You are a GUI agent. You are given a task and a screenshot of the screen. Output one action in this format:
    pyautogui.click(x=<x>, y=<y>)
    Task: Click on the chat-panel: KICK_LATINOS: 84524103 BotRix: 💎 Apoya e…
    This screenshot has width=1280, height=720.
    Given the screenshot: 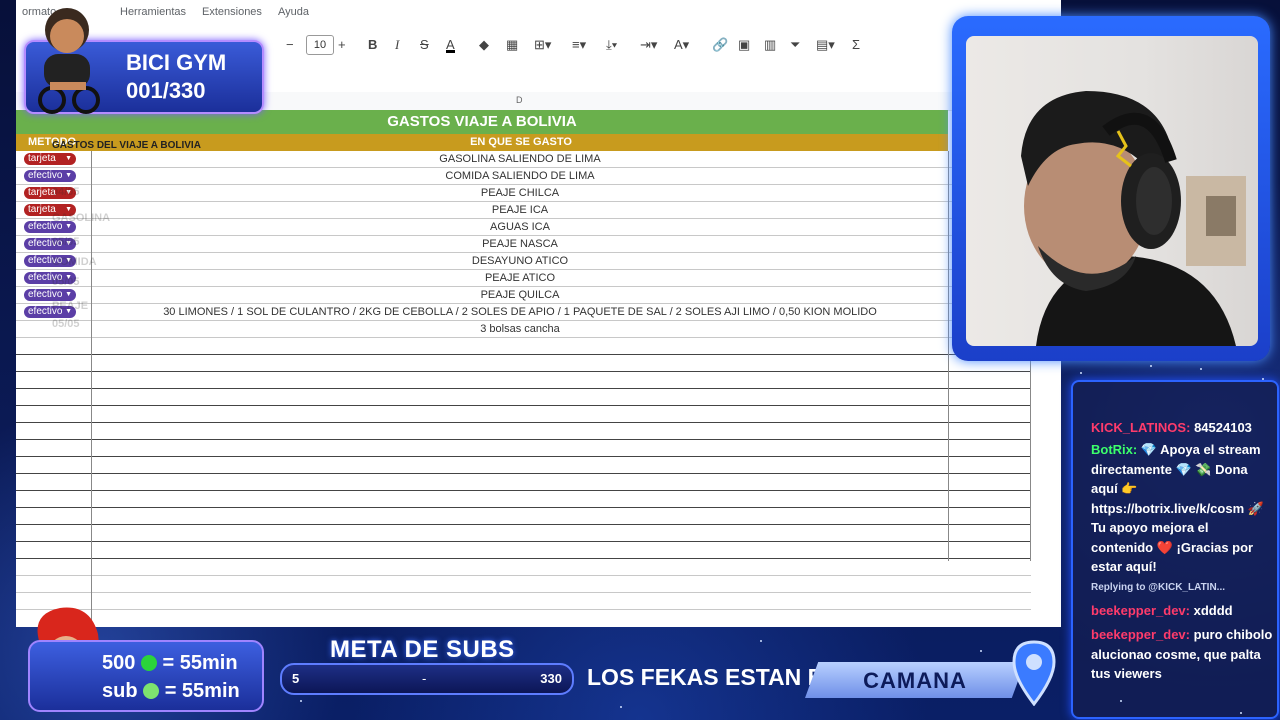 What is the action you would take?
    pyautogui.click(x=1175, y=549)
    